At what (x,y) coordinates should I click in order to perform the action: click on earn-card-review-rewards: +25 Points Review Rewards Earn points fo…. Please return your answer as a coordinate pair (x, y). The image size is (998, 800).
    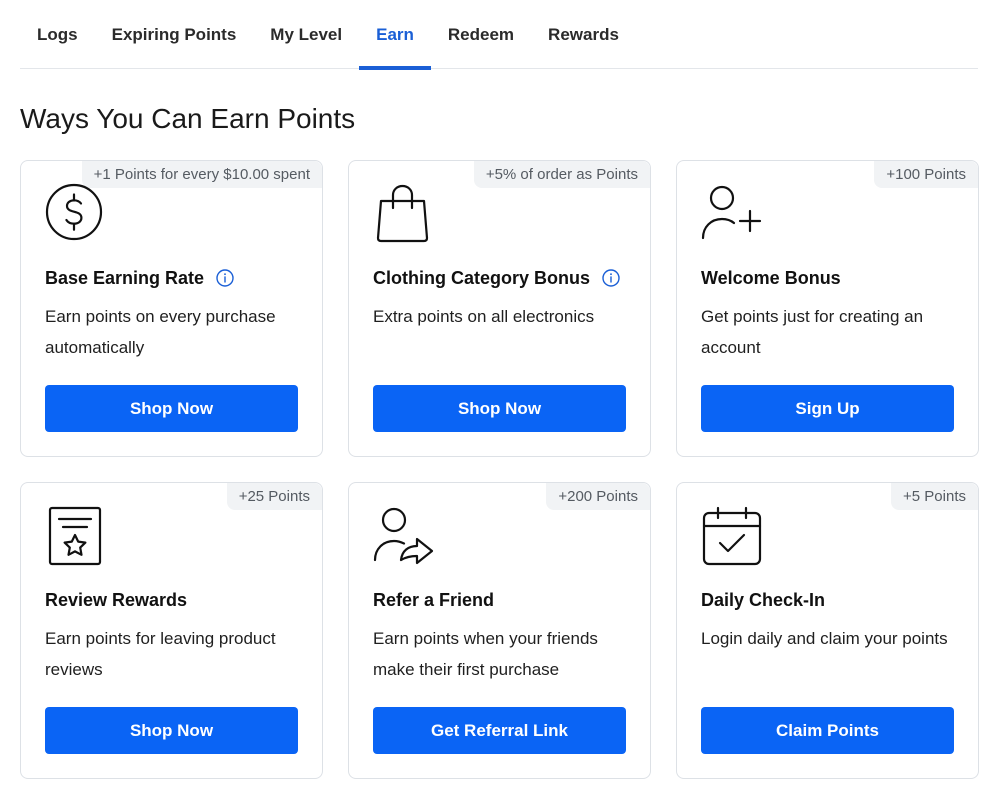
    Looking at the image, I should click on (171, 630).